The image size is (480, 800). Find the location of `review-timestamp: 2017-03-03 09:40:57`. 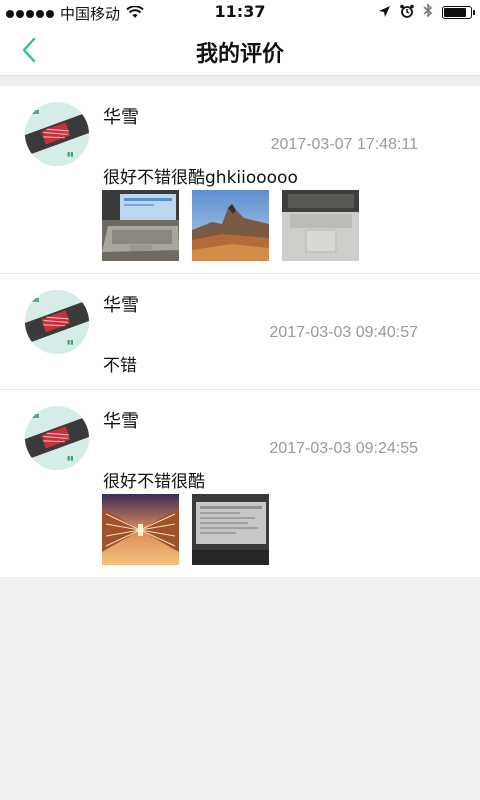

review-timestamp: 2017-03-03 09:40:57 is located at coordinates (343, 332).